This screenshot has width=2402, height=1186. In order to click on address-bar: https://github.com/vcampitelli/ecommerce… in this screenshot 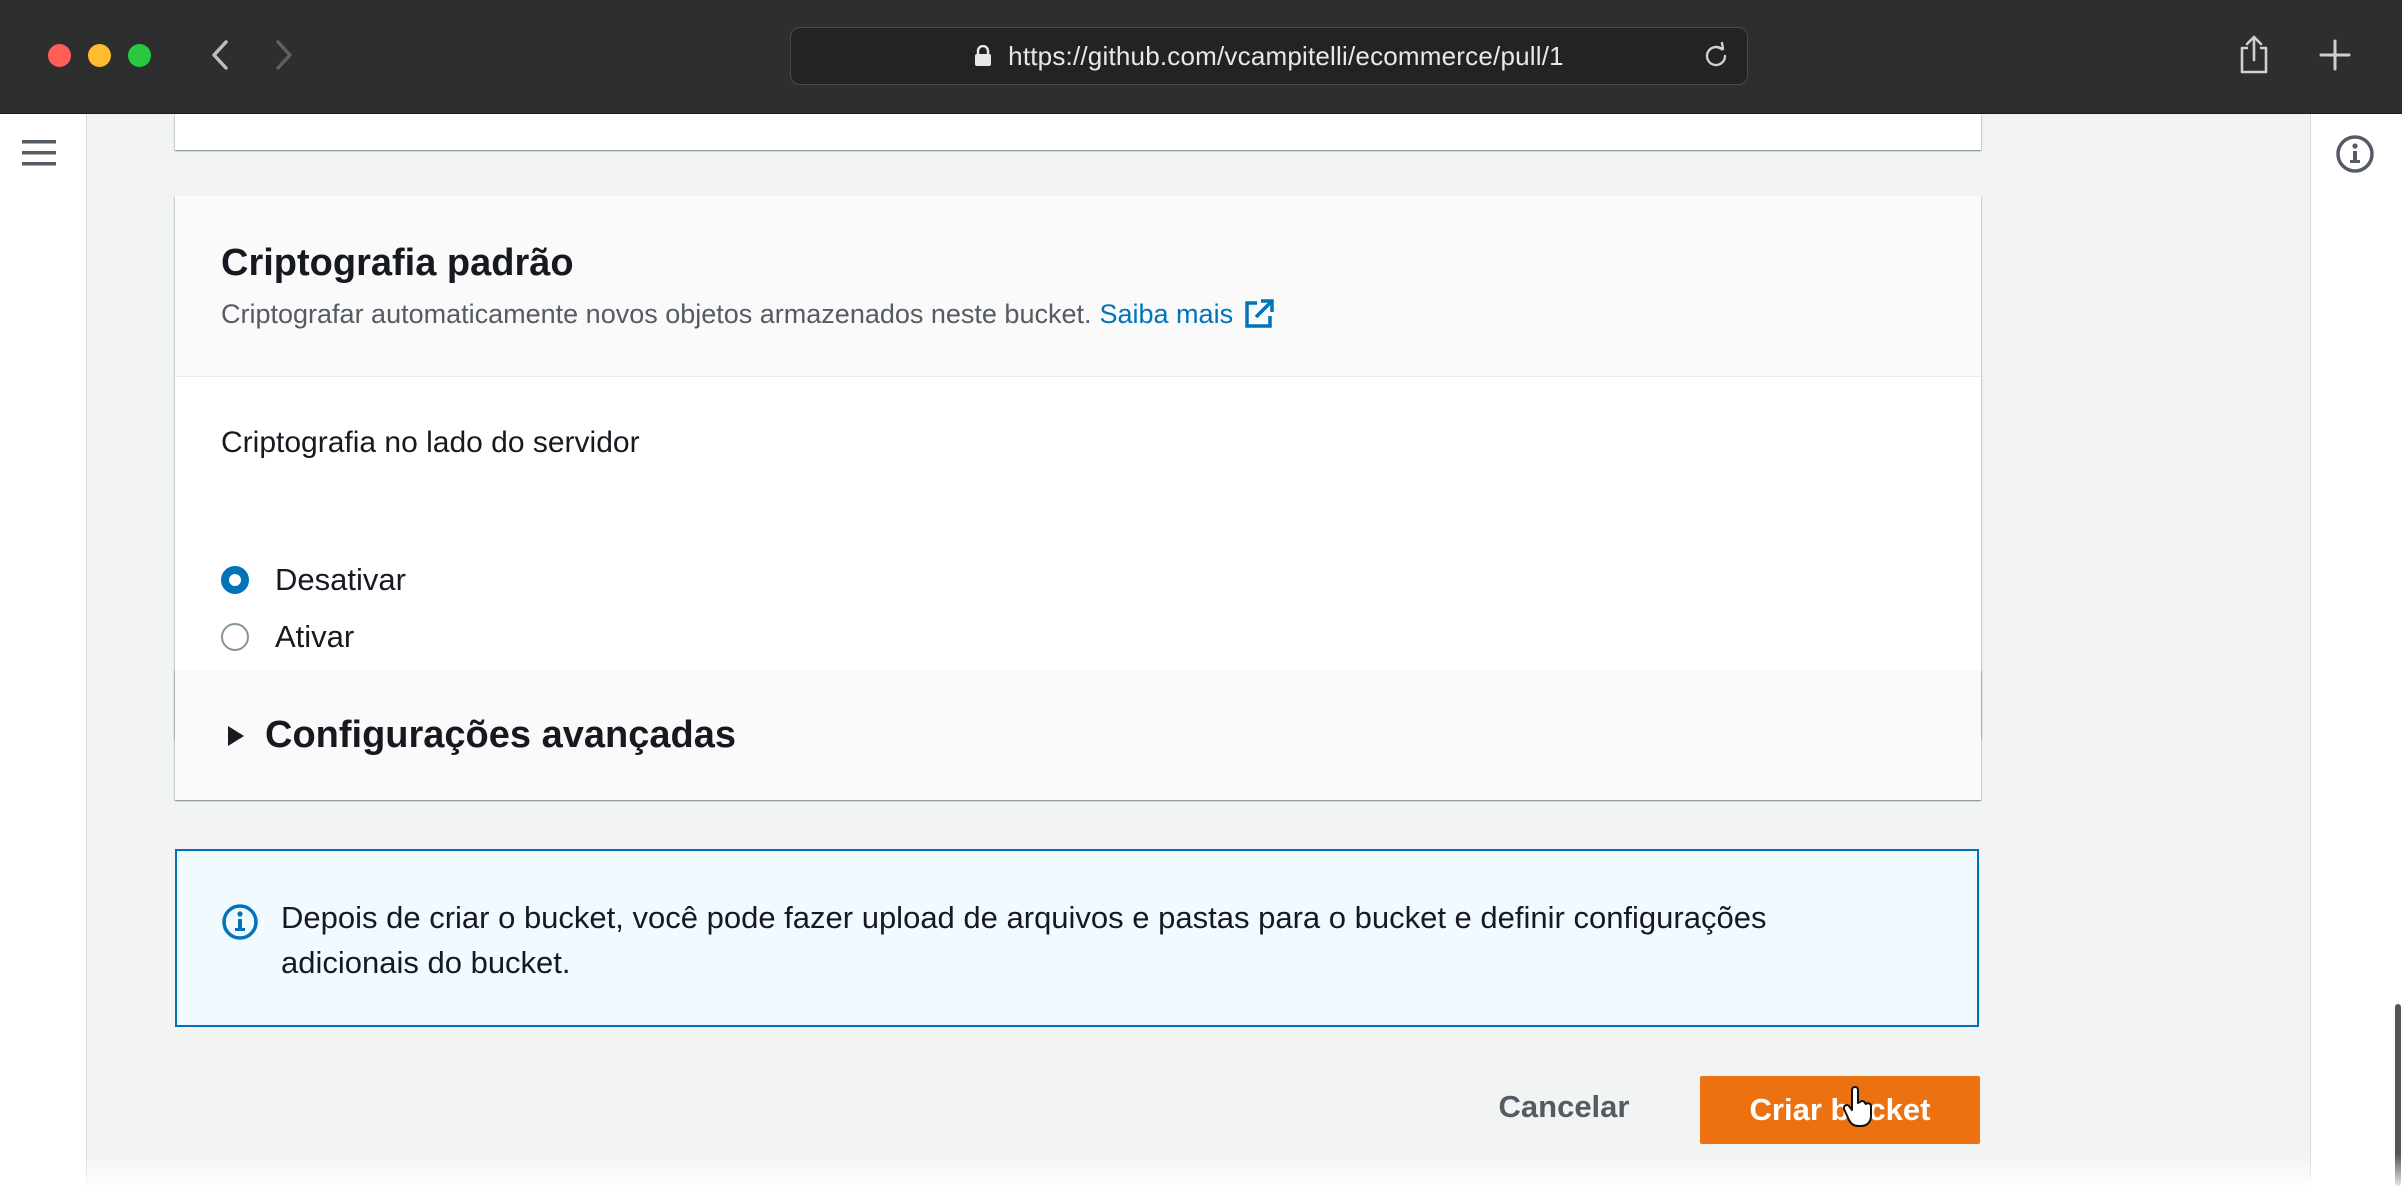, I will do `click(1269, 56)`.